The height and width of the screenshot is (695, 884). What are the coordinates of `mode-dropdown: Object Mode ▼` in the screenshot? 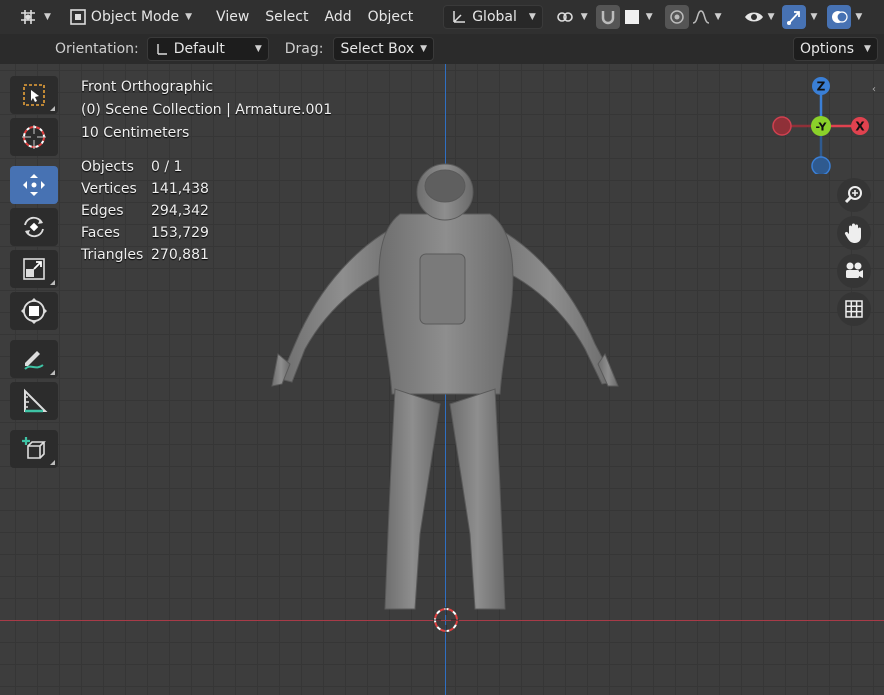 It's located at (130, 17).